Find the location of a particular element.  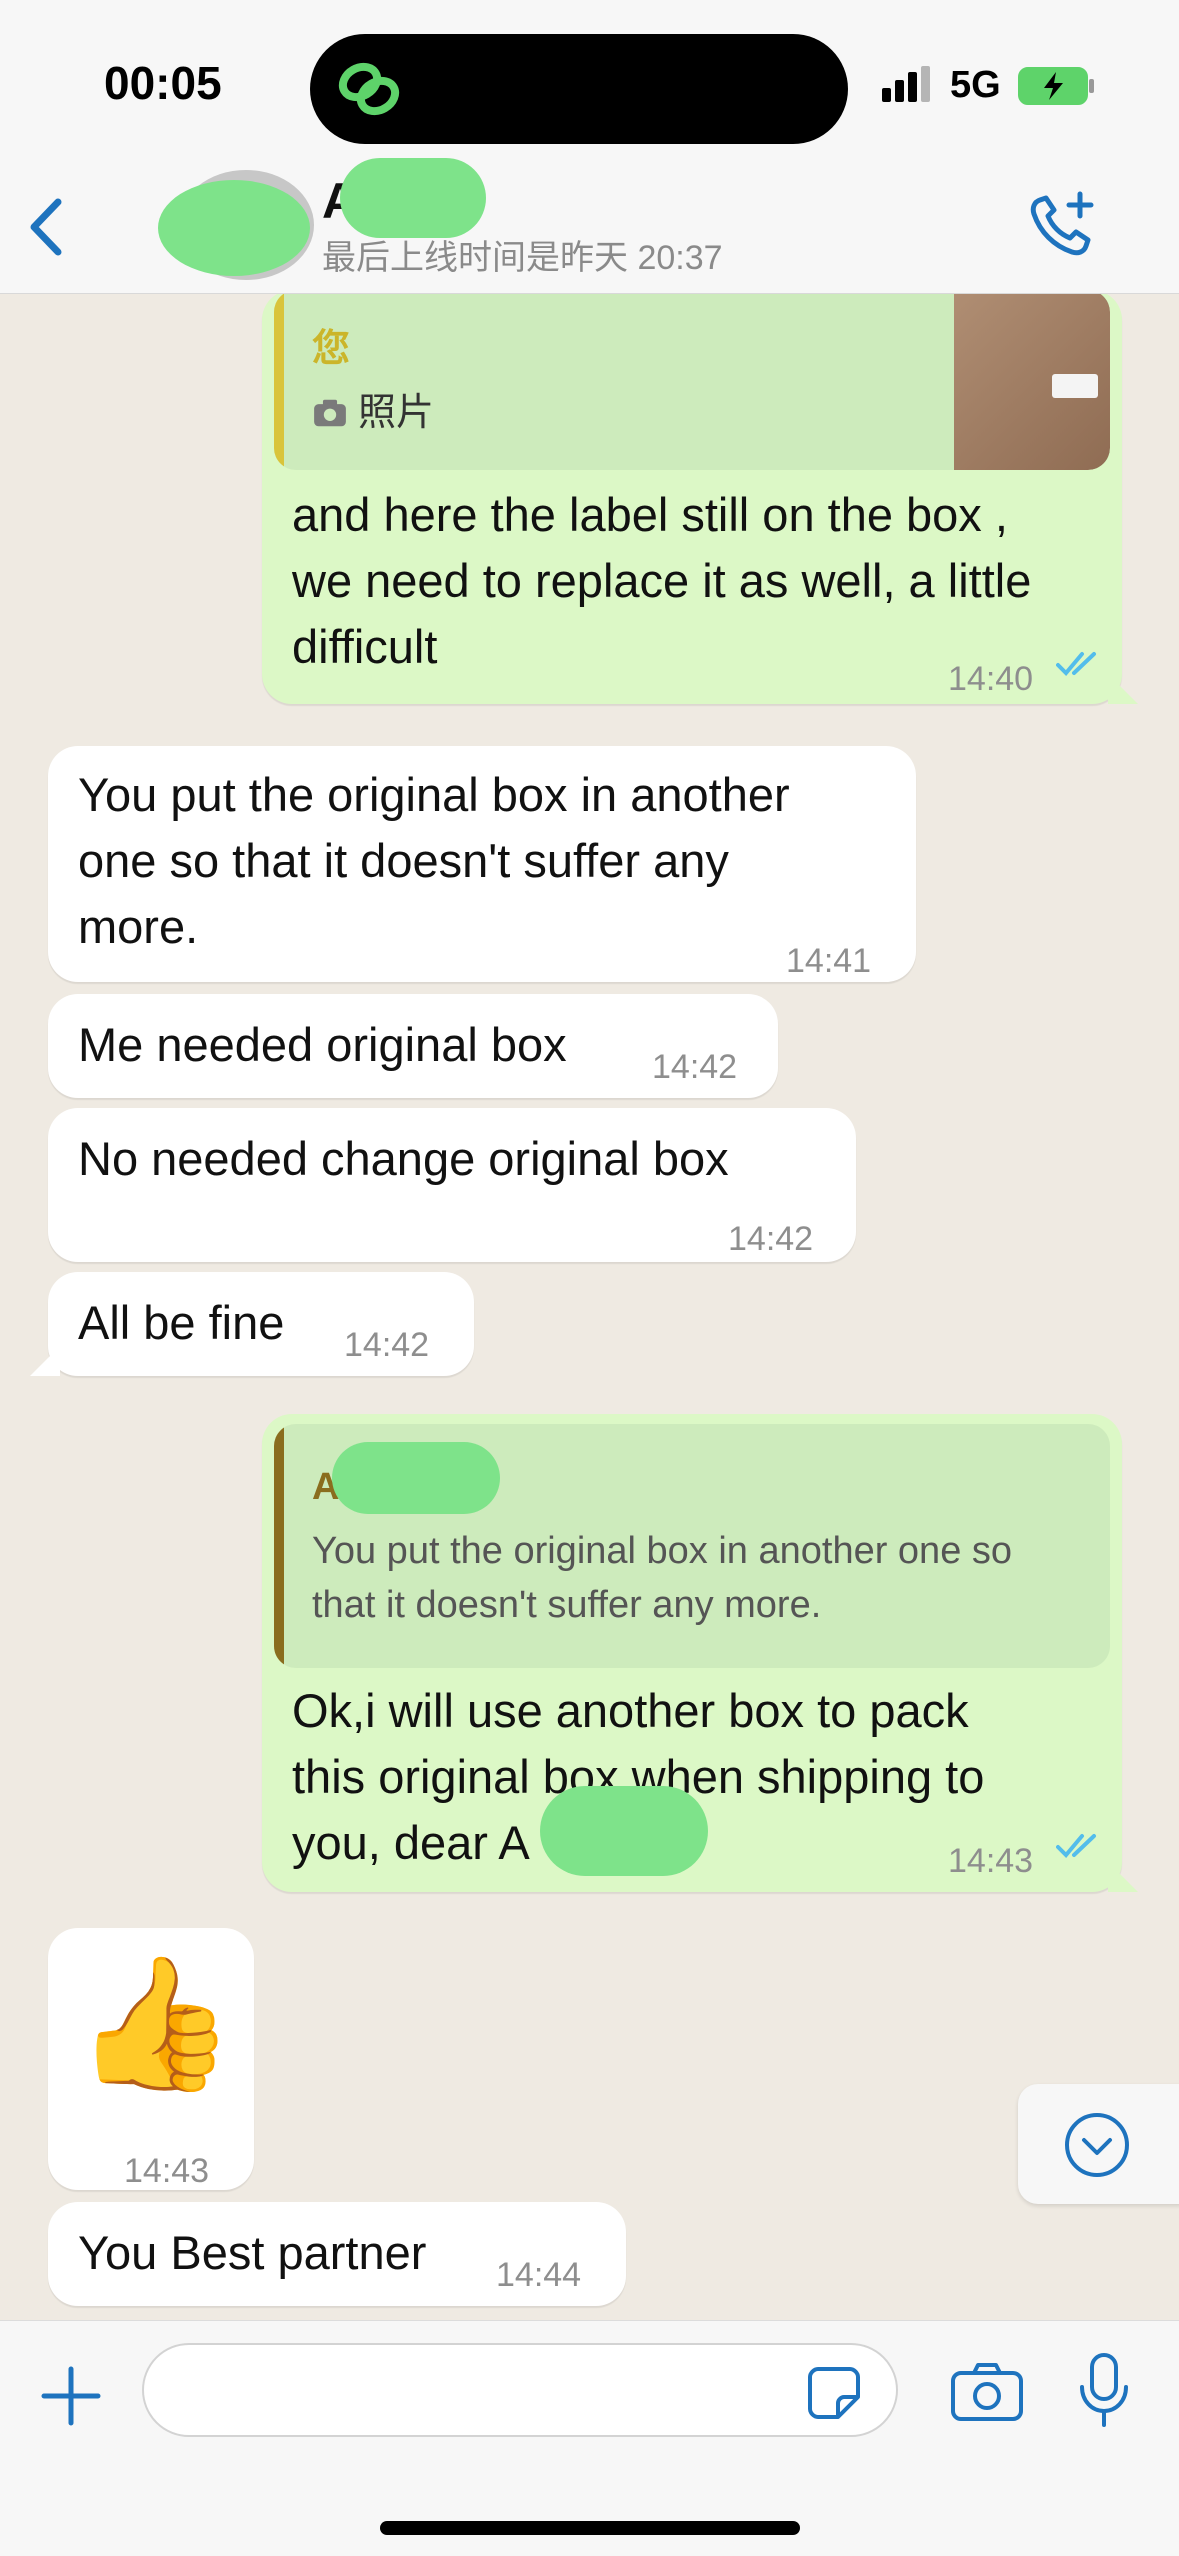

signal-icon is located at coordinates (906, 84).